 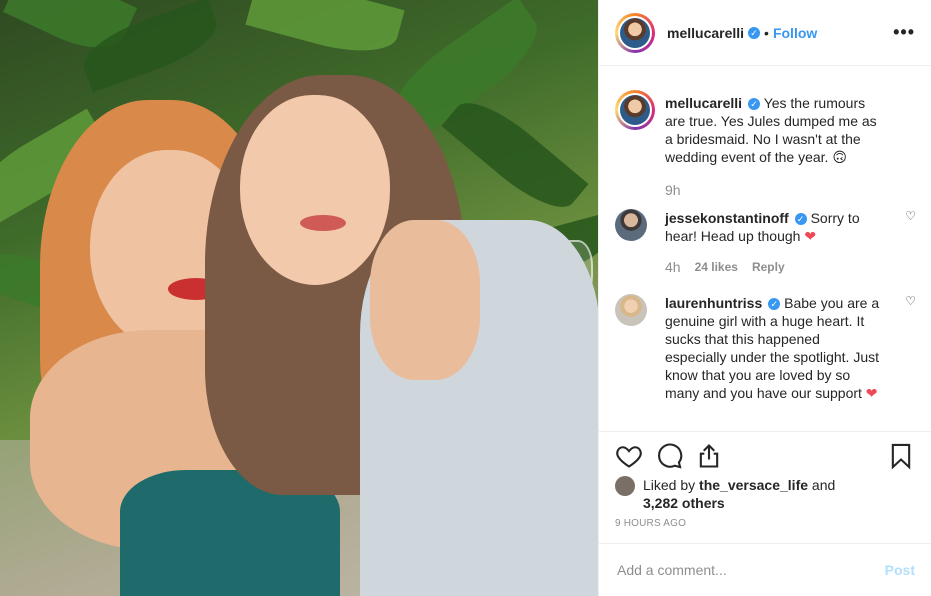 What do you see at coordinates (625, 486) in the screenshot?
I see `liker-avatar` at bounding box center [625, 486].